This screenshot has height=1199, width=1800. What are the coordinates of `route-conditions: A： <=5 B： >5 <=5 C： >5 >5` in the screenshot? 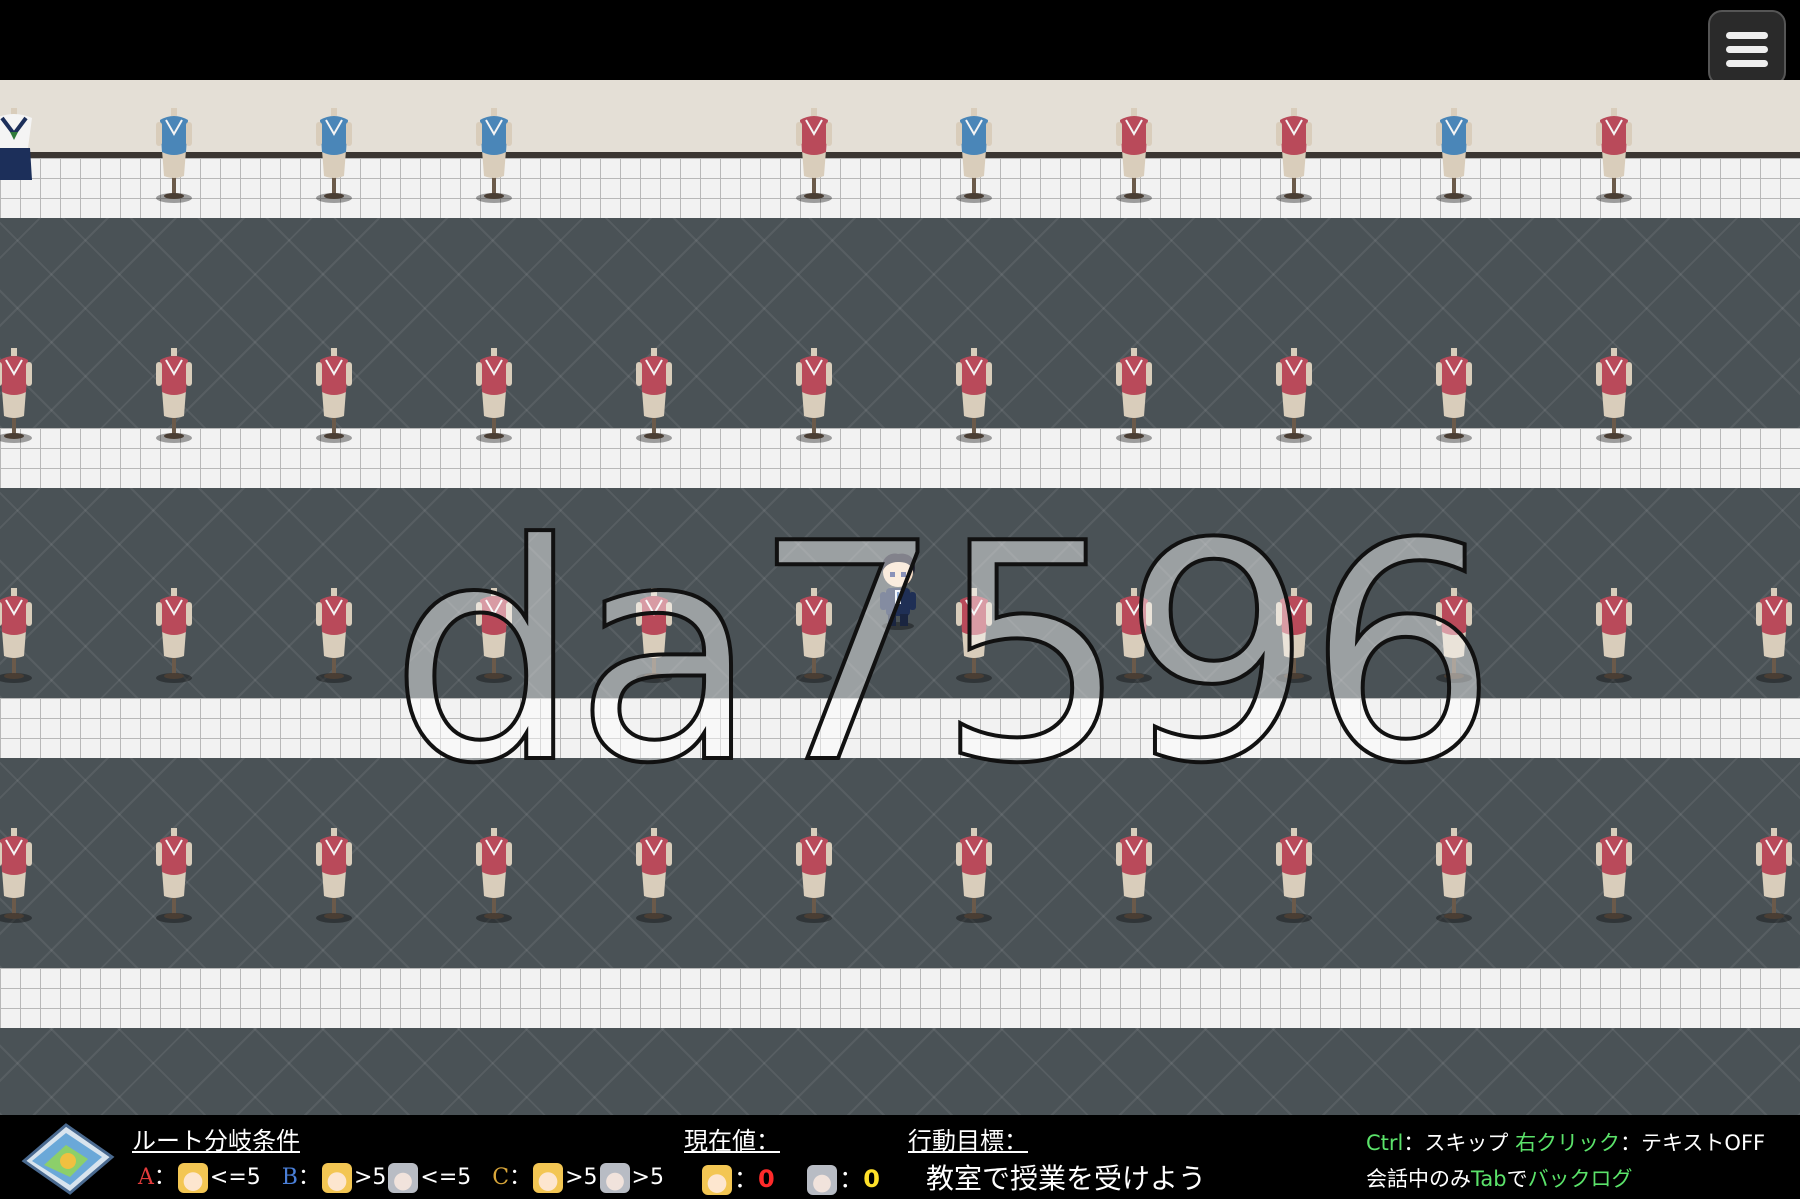 It's located at (401, 1176).